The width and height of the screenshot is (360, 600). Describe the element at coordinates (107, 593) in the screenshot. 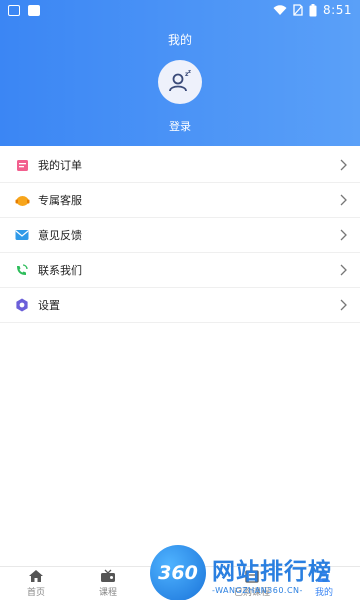

I see `tab-label: 课程` at that location.